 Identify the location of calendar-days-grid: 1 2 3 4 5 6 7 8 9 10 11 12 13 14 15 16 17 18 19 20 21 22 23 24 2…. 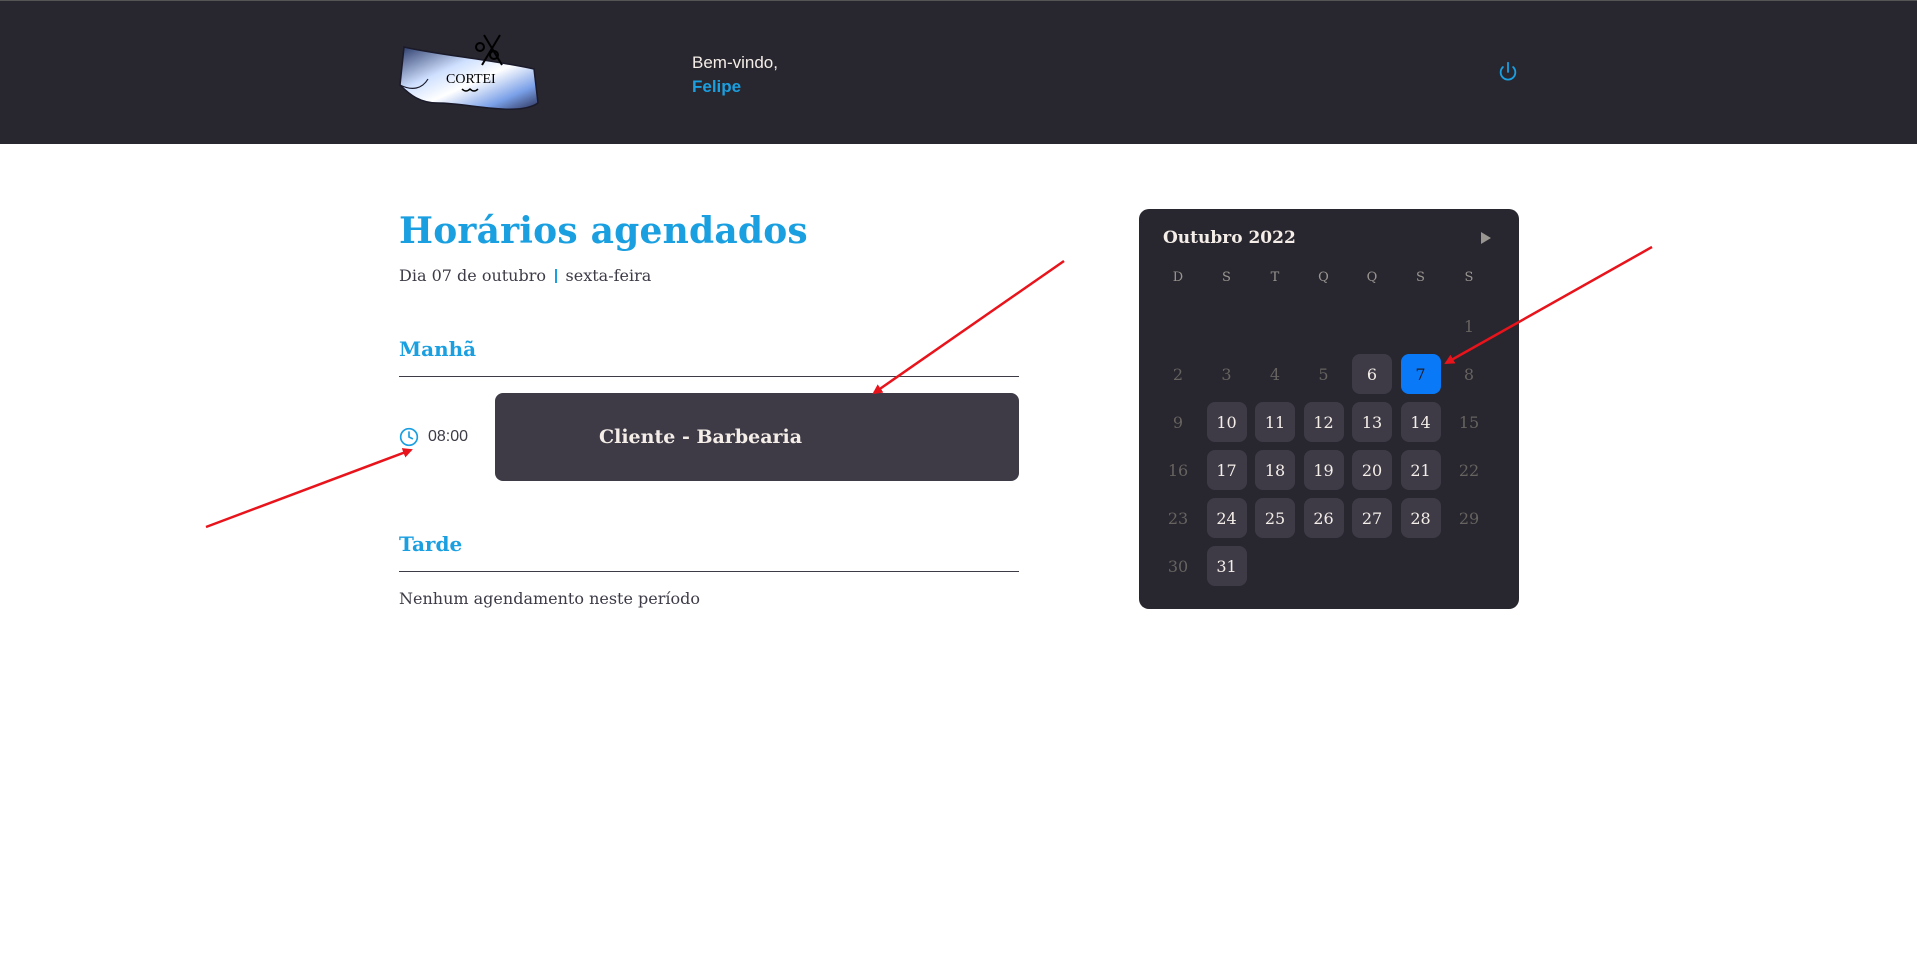
(1328, 446).